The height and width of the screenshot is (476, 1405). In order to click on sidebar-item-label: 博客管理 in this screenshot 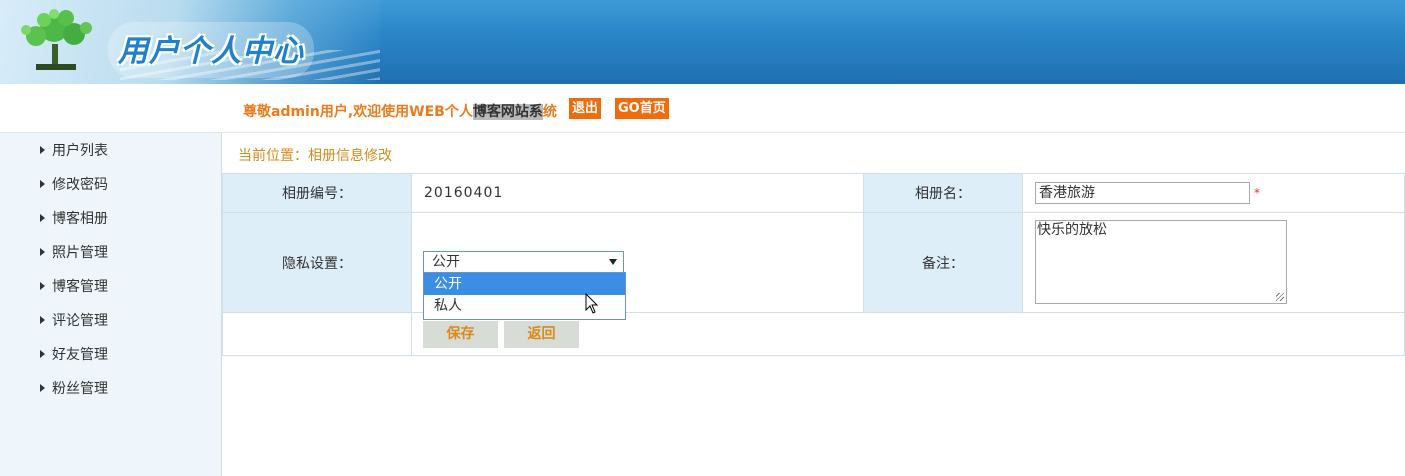, I will do `click(80, 287)`.